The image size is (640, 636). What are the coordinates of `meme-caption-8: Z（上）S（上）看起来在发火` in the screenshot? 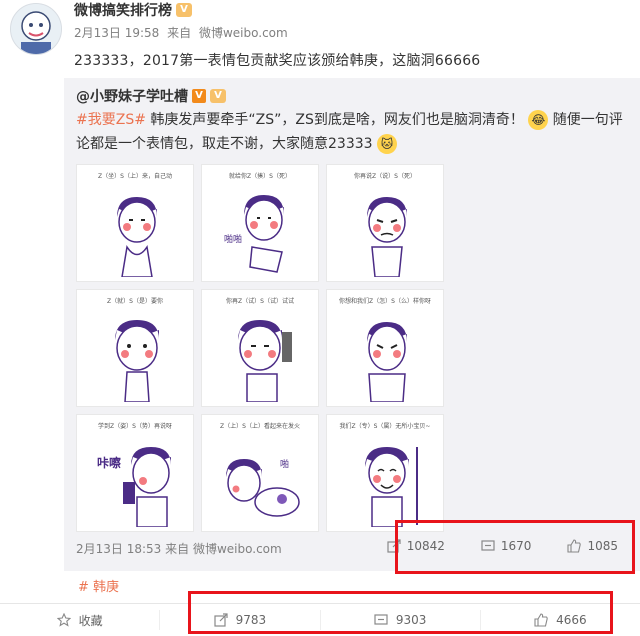 It's located at (260, 426).